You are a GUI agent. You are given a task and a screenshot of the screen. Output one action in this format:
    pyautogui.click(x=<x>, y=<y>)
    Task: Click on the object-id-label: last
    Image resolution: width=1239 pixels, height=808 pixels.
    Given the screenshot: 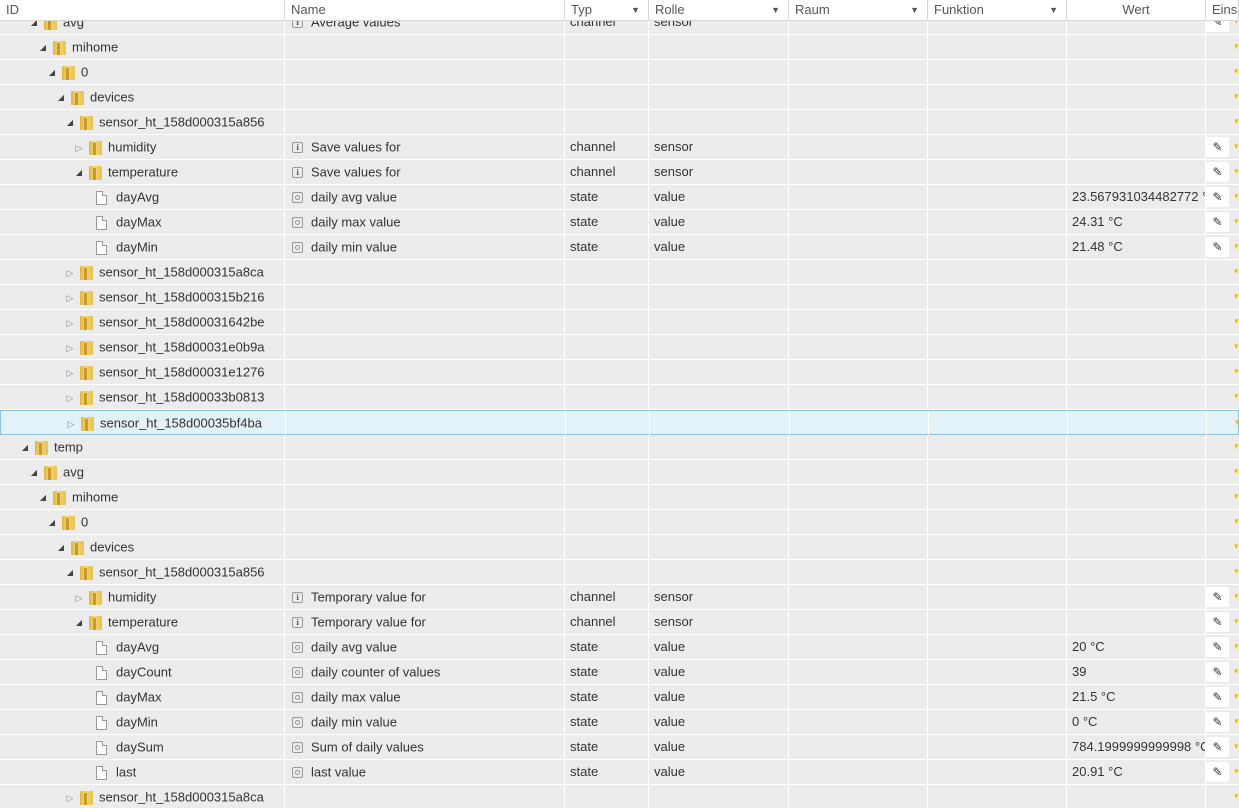 What is the action you would take?
    pyautogui.click(x=126, y=772)
    